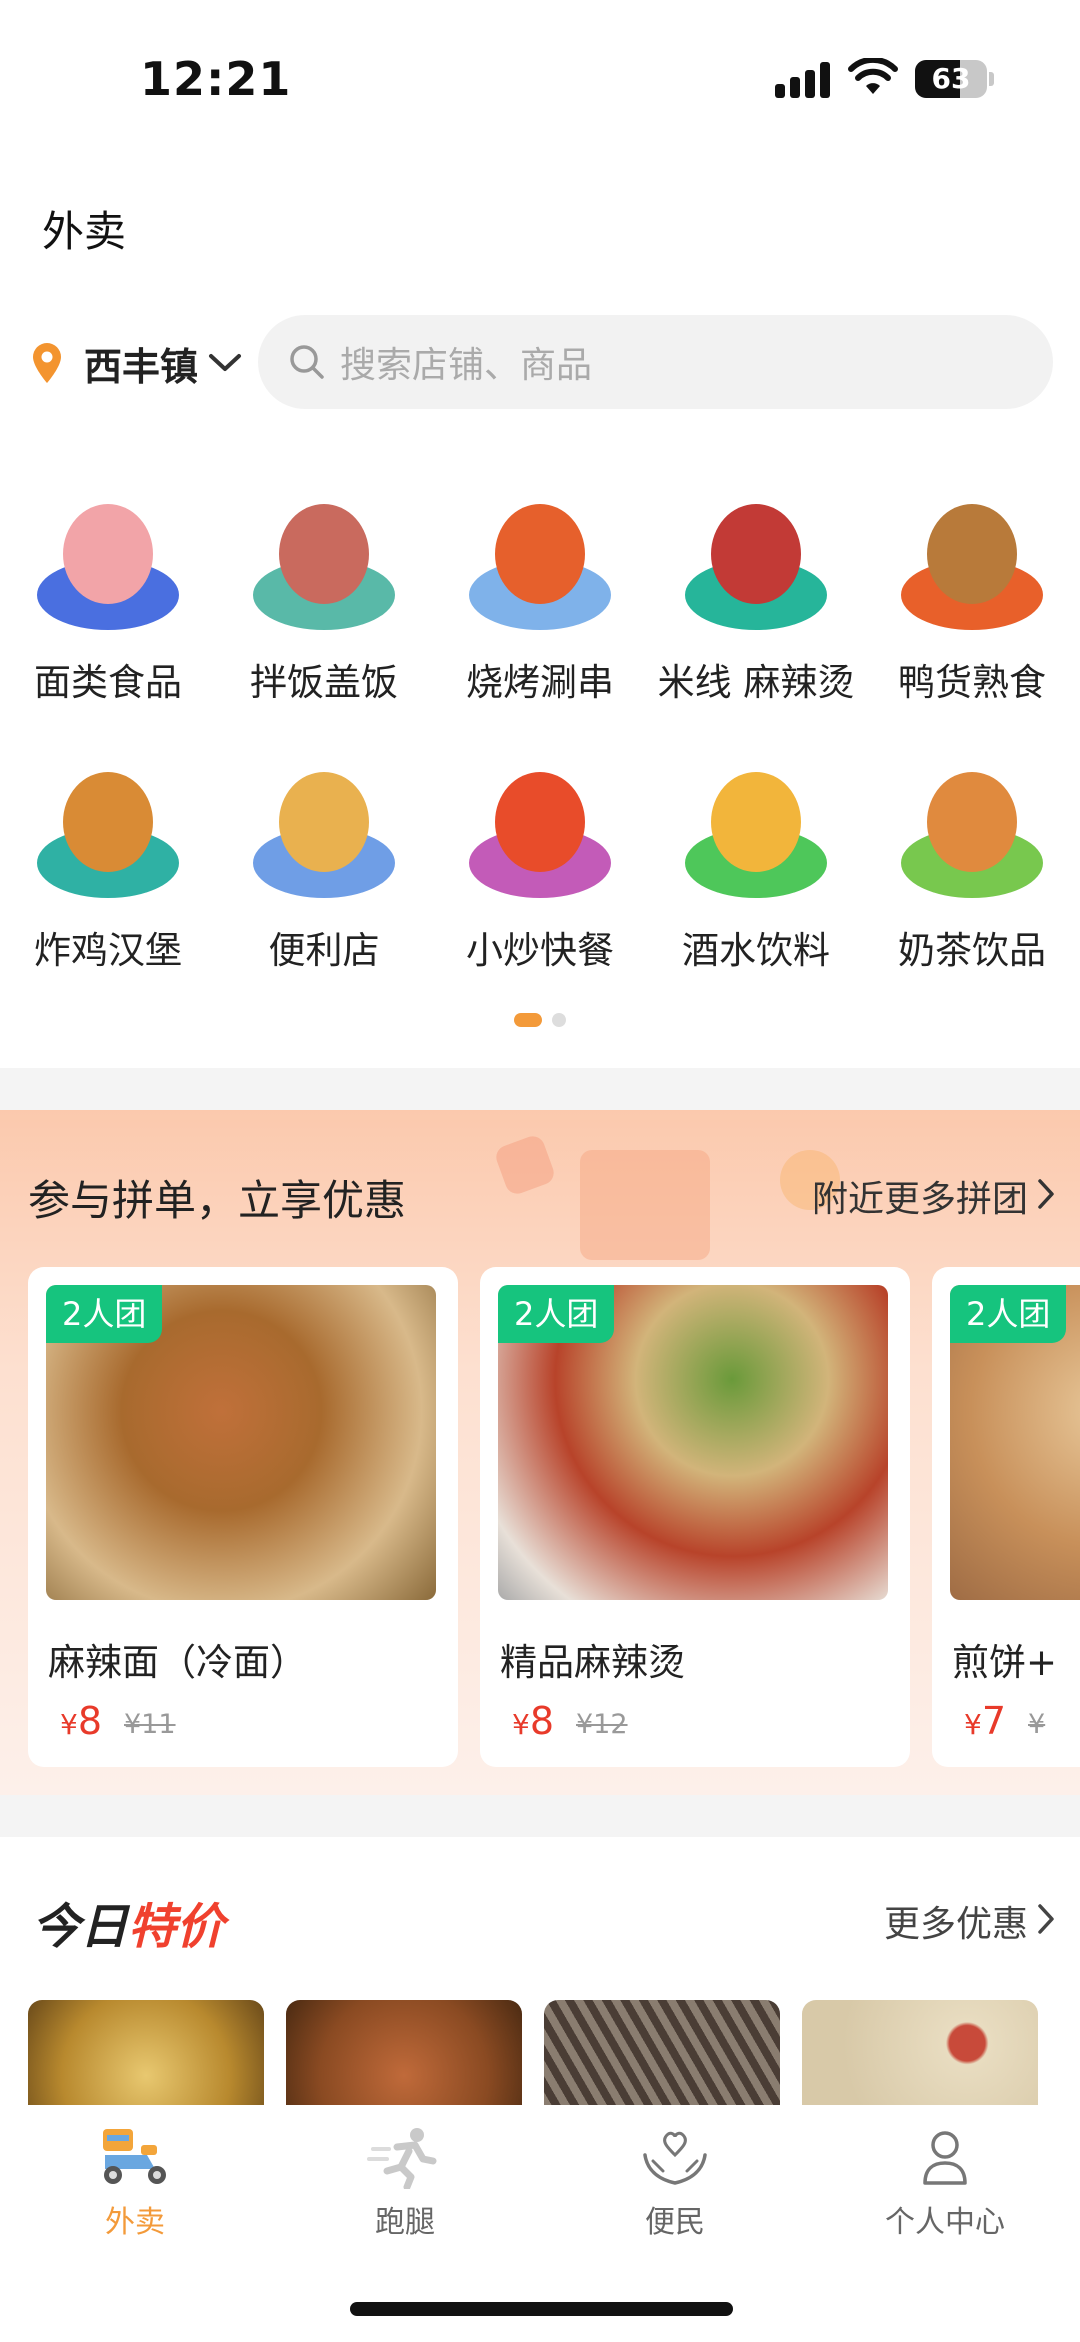  Describe the element at coordinates (141, 366) in the screenshot. I see `location-label: 西丰镇` at that location.